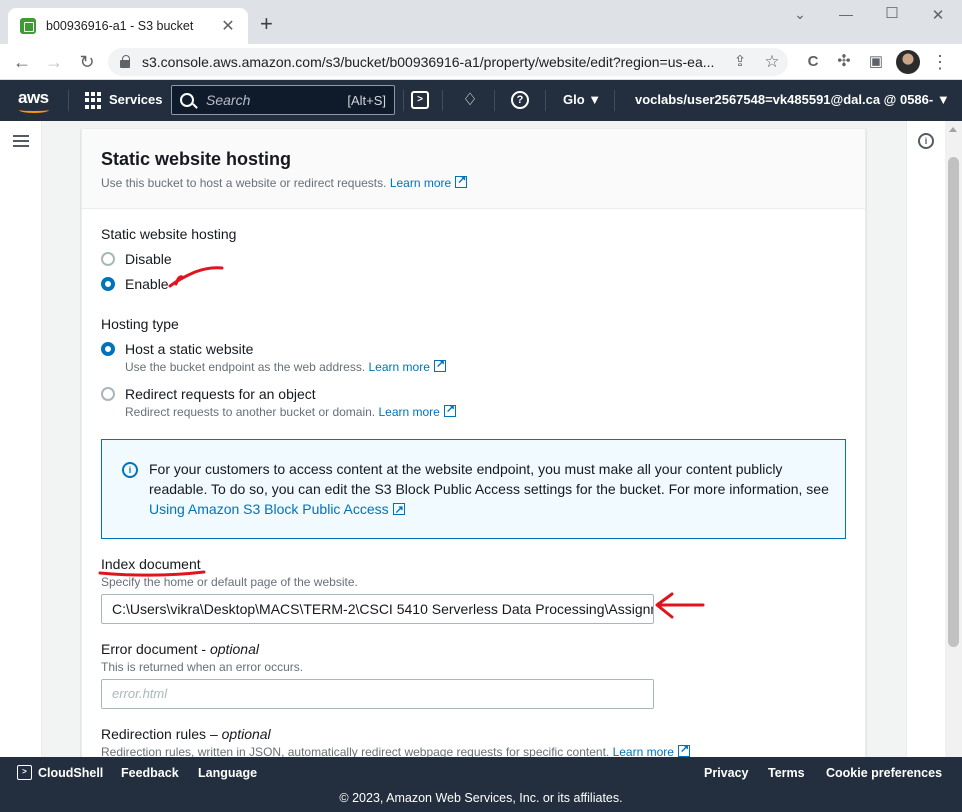 The height and width of the screenshot is (812, 962). Describe the element at coordinates (926, 141) in the screenshot. I see `info-panel-icon: i` at that location.